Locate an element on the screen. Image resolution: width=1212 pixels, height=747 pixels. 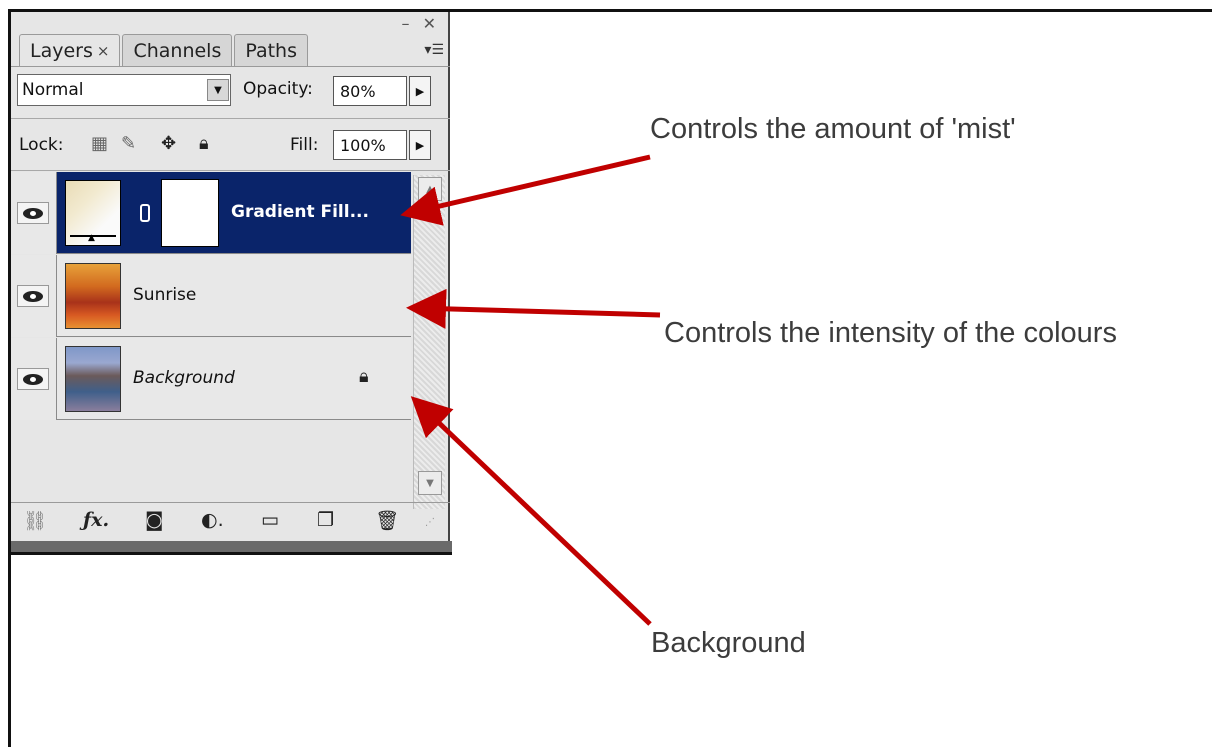
arrow-to-background is located at coordinates (531, 511).